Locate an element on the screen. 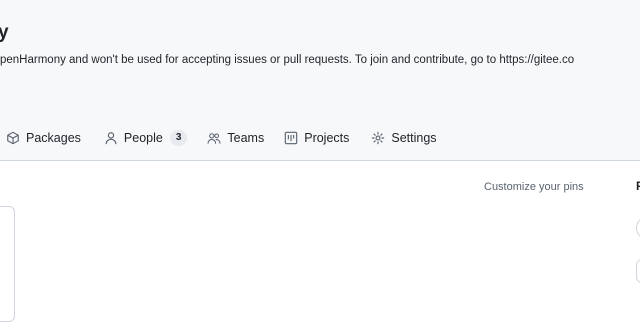 This screenshot has height=330, width=640. tab-settings: Settings is located at coordinates (404, 138).